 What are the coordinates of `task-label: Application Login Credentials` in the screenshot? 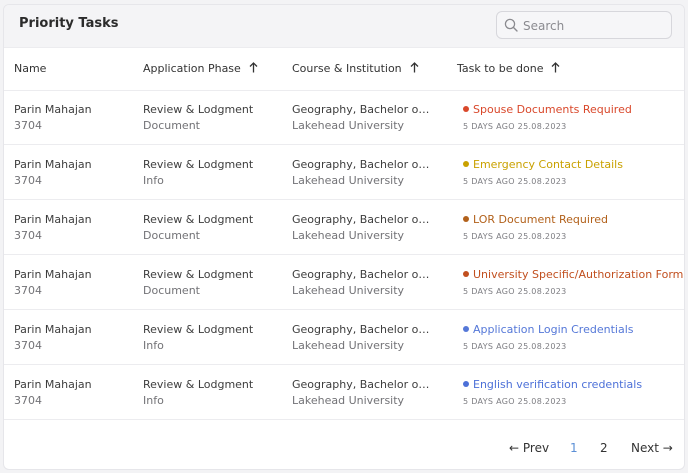 It's located at (553, 329).